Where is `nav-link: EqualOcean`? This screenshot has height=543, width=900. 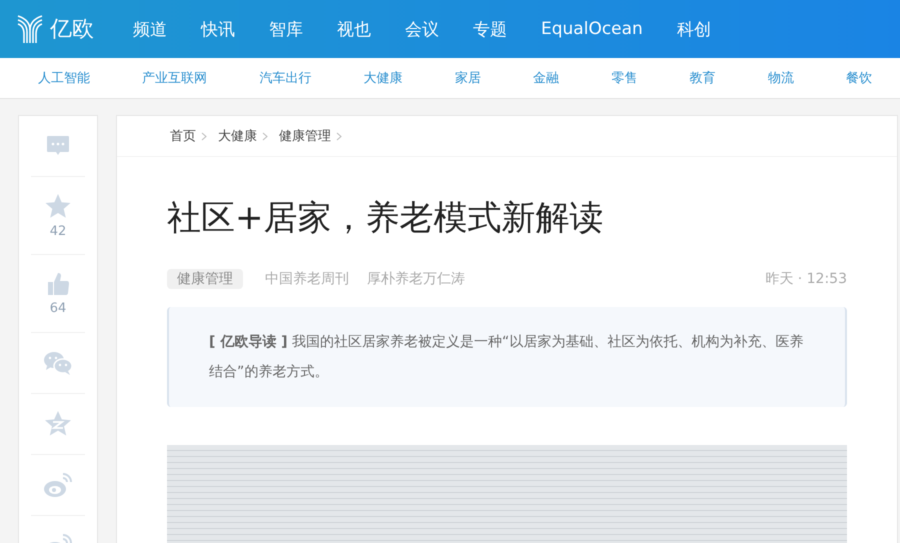
nav-link: EqualOcean is located at coordinates (592, 29).